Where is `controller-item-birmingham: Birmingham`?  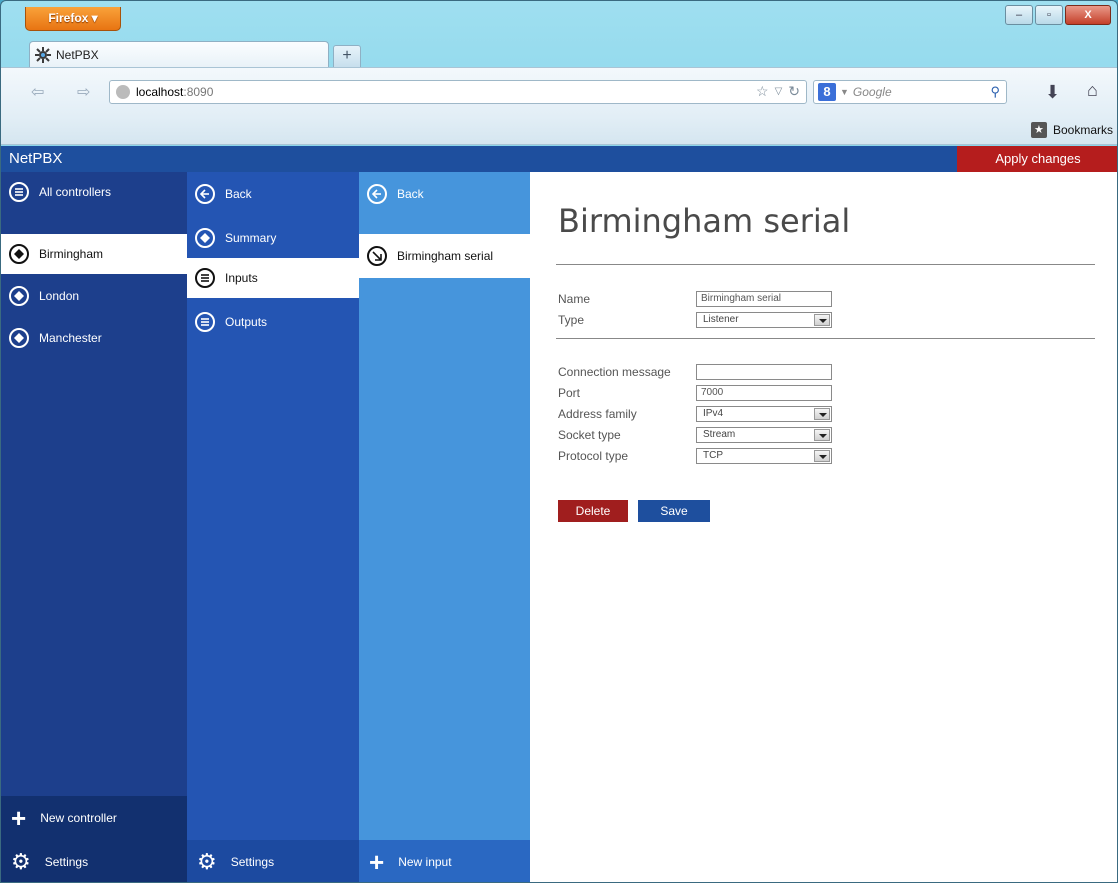 controller-item-birmingham: Birmingham is located at coordinates (94, 254).